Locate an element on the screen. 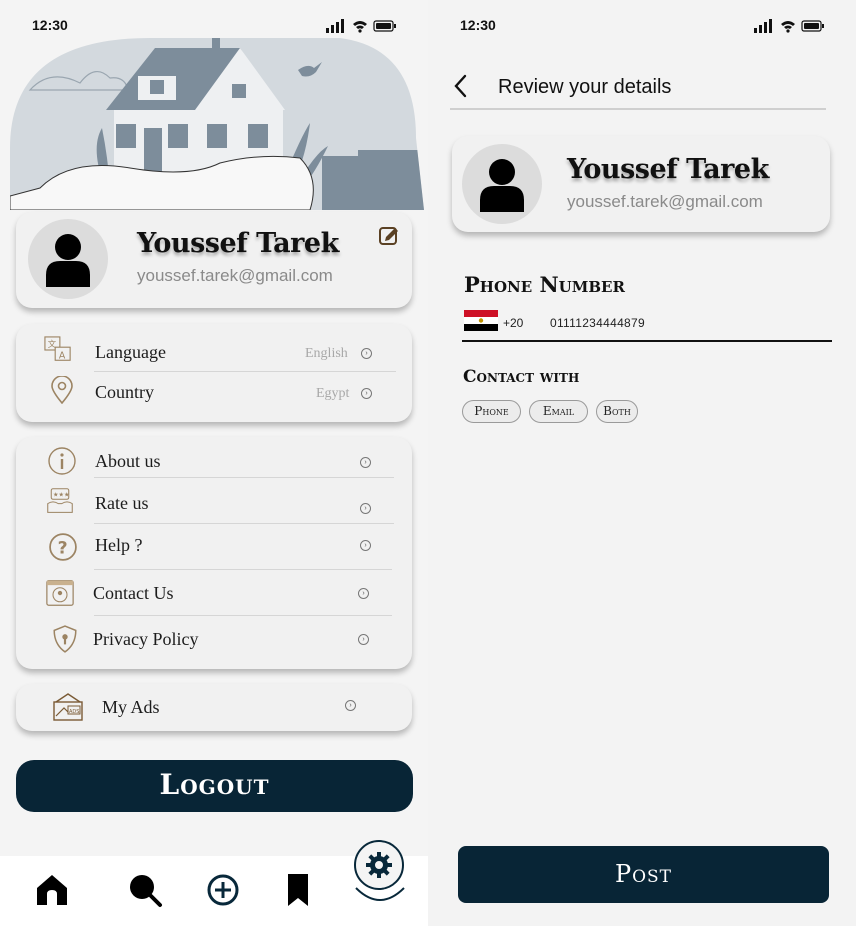 Image resolution: width=856 pixels, height=926 pixels. language-label: Language is located at coordinates (130, 352).